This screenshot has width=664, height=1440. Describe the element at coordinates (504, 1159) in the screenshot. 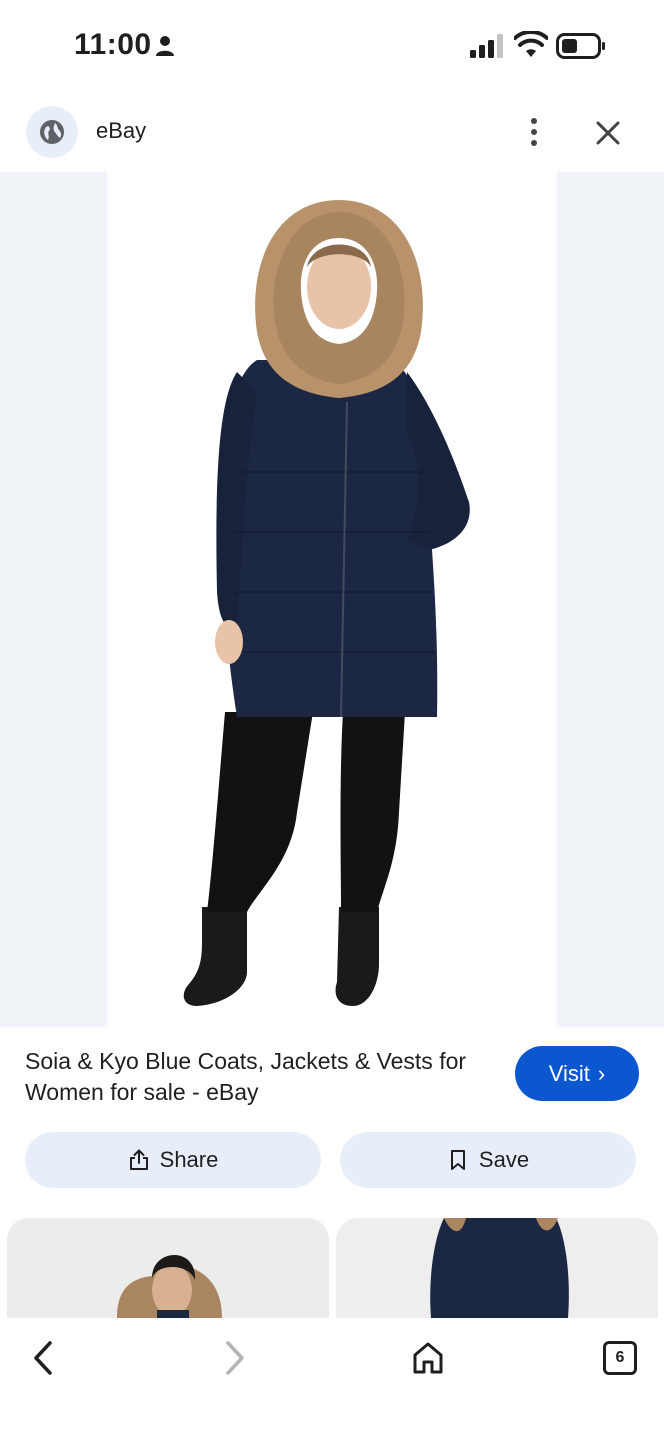

I see `save-button-label: Save` at that location.